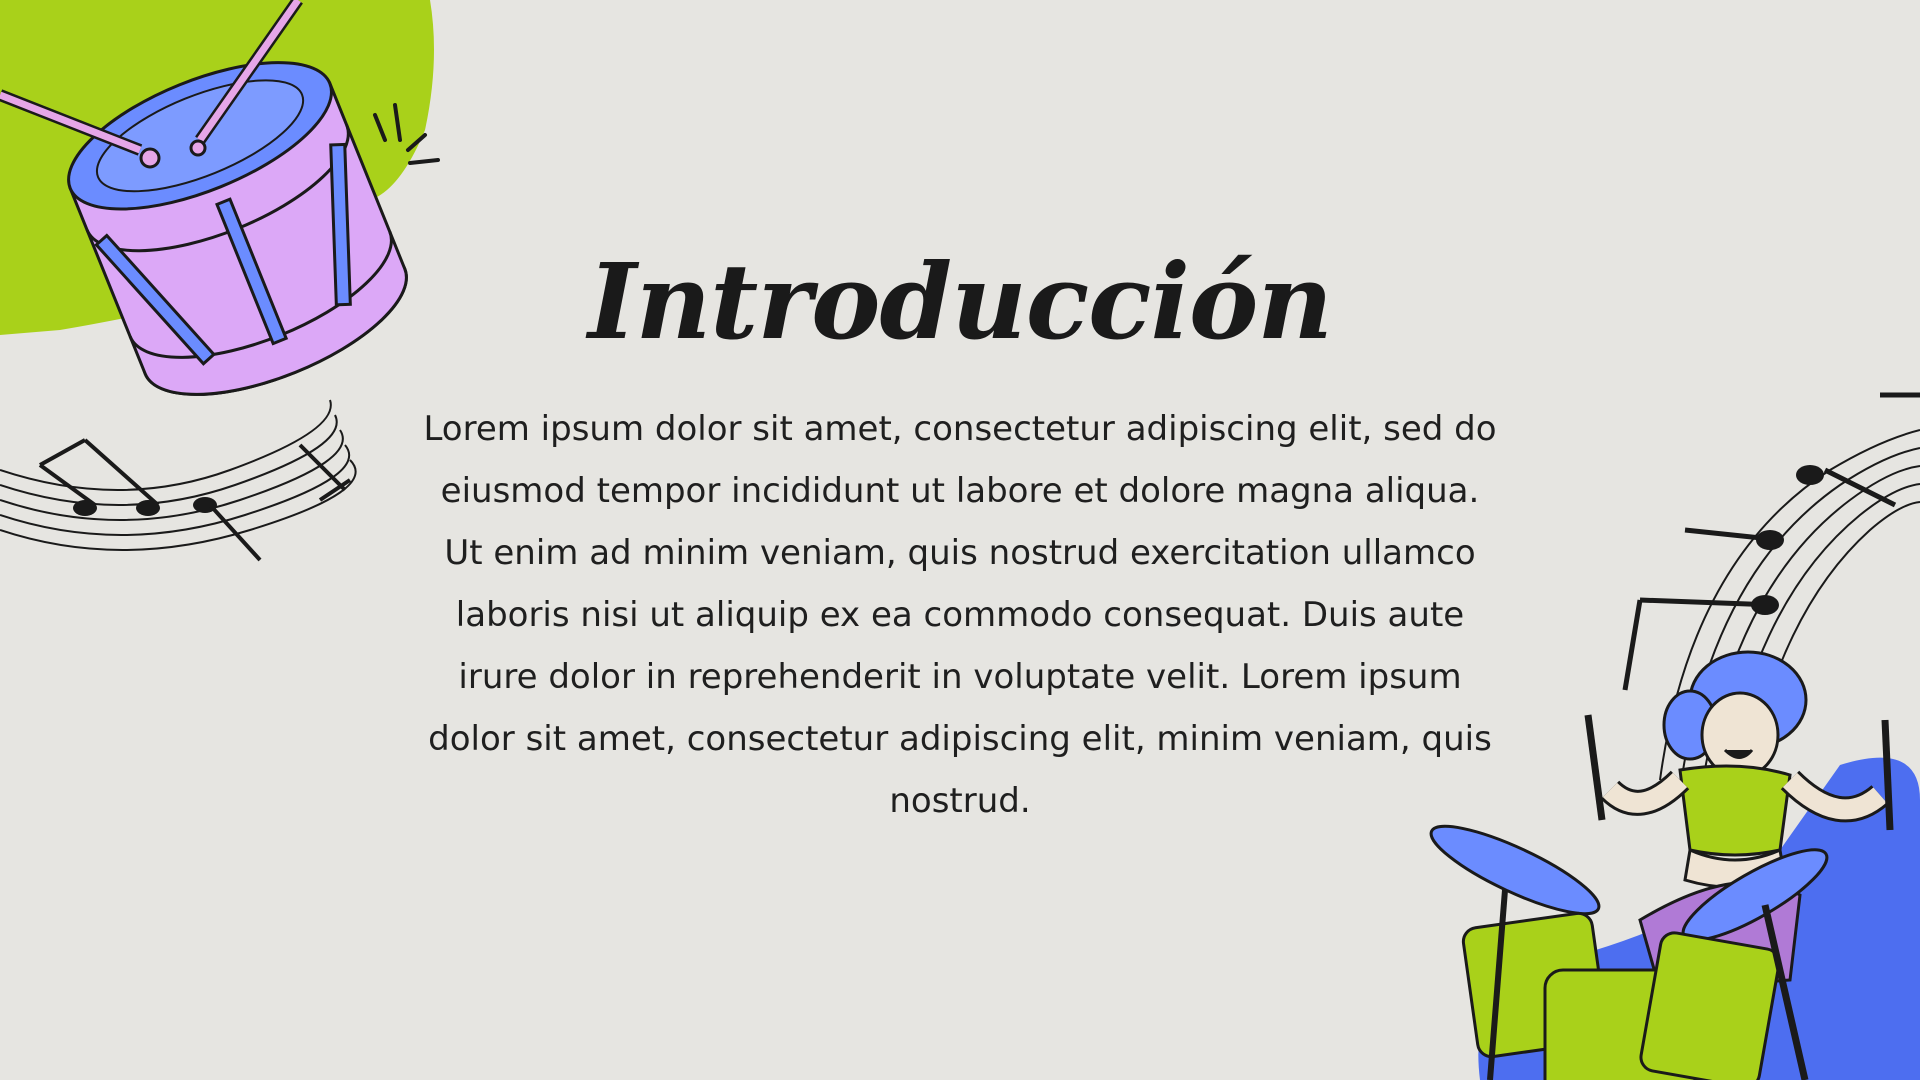 The height and width of the screenshot is (1080, 1920). I want to click on slide-title: Introducción, so click(960, 301).